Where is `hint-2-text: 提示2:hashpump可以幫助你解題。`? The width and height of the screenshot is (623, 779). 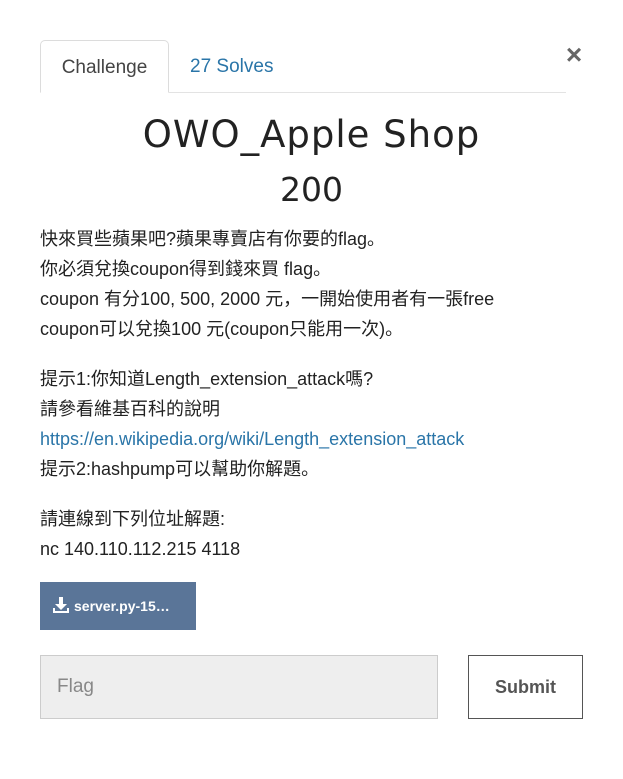 hint-2-text: 提示2:hashpump可以幫助你解題。 is located at coordinates (180, 469).